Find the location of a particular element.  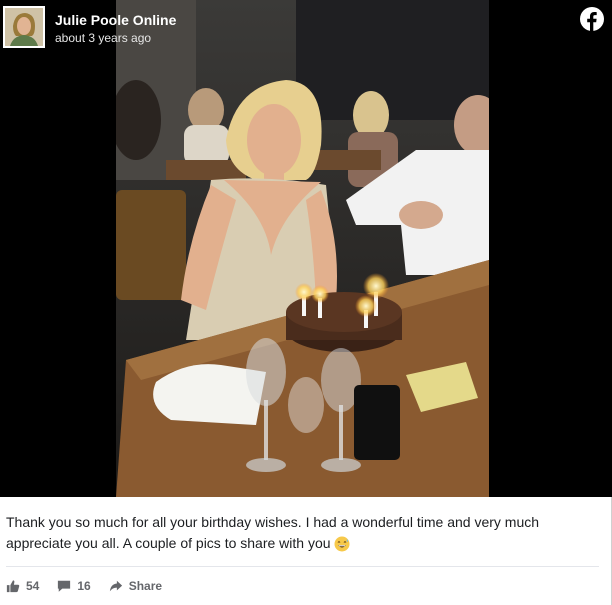

page-avatar is located at coordinates (24, 27).